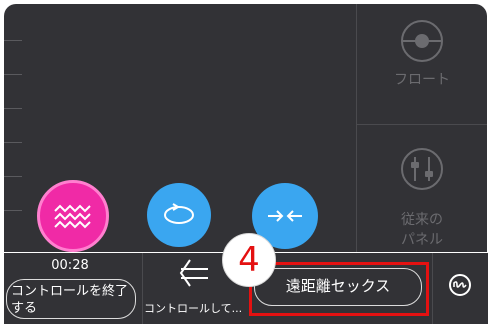 The width and height of the screenshot is (488, 324). Describe the element at coordinates (70, 265) in the screenshot. I see `session-timer: 00:28` at that location.